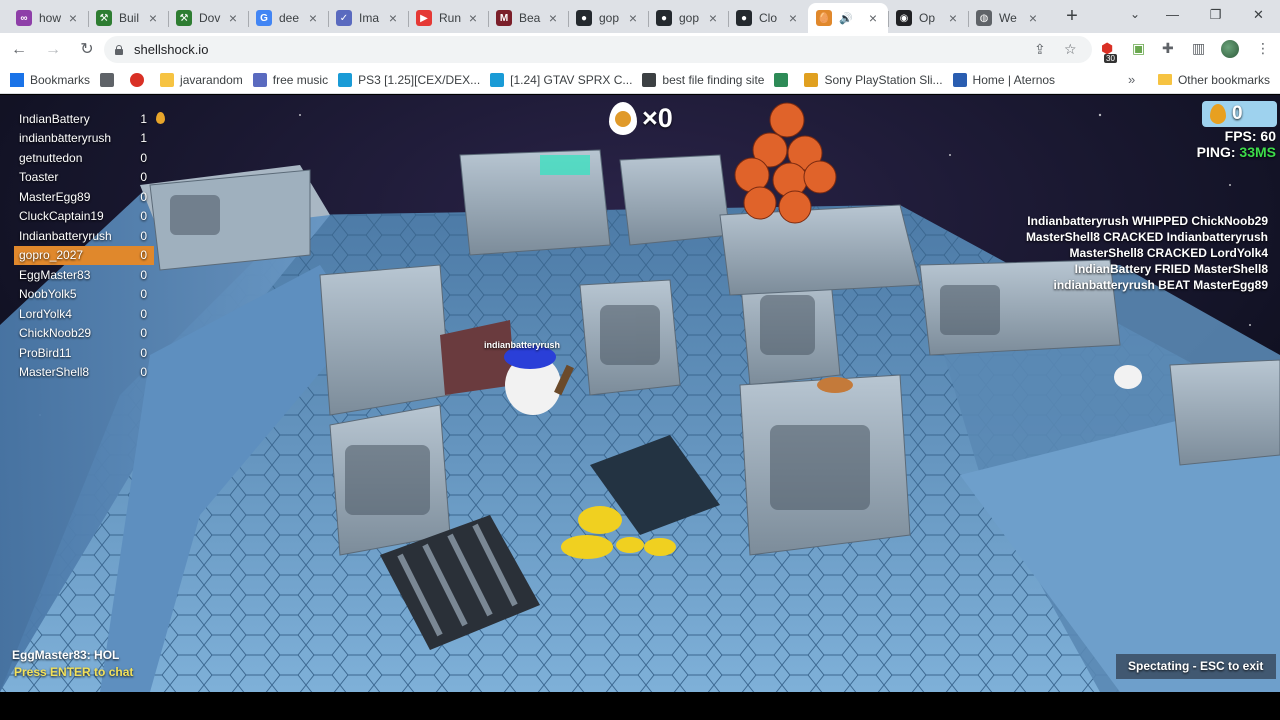  I want to click on side-panel-icon: ▥, so click(1198, 48).